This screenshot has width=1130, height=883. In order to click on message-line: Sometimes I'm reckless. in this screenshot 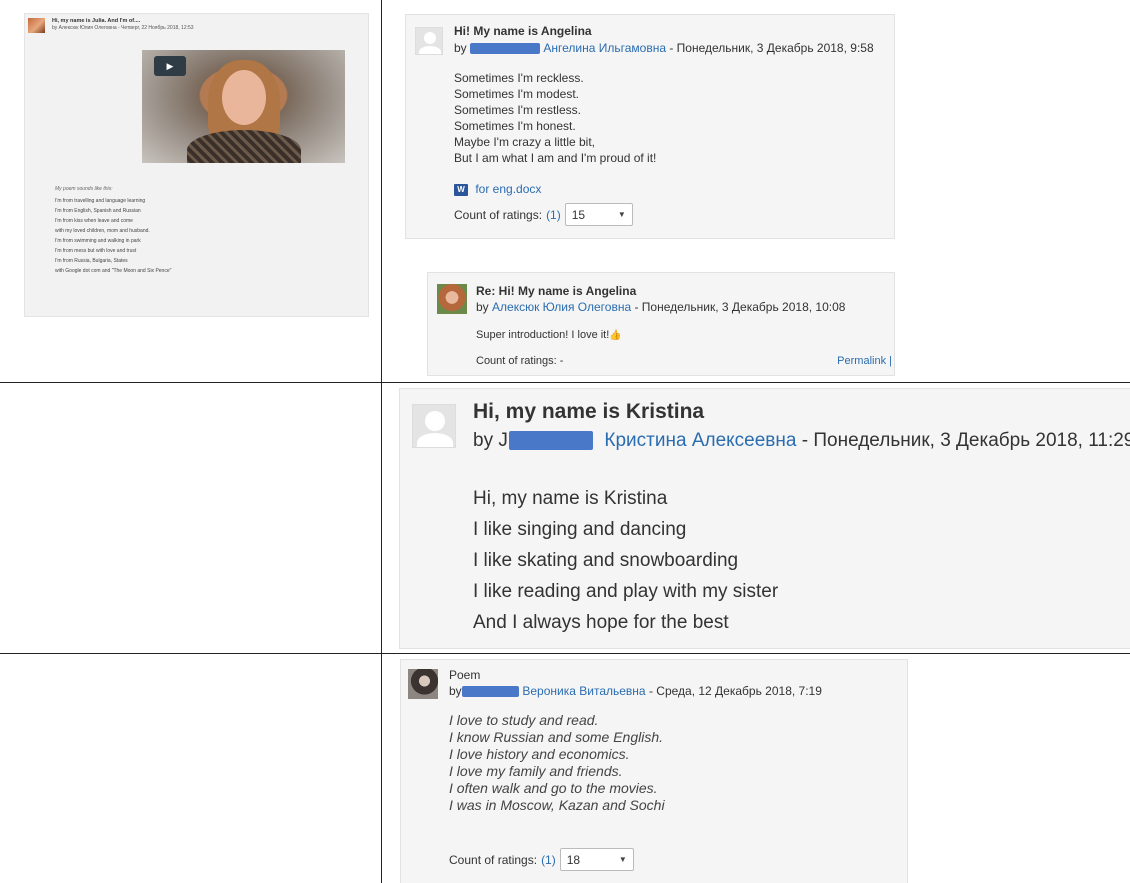, I will do `click(519, 78)`.